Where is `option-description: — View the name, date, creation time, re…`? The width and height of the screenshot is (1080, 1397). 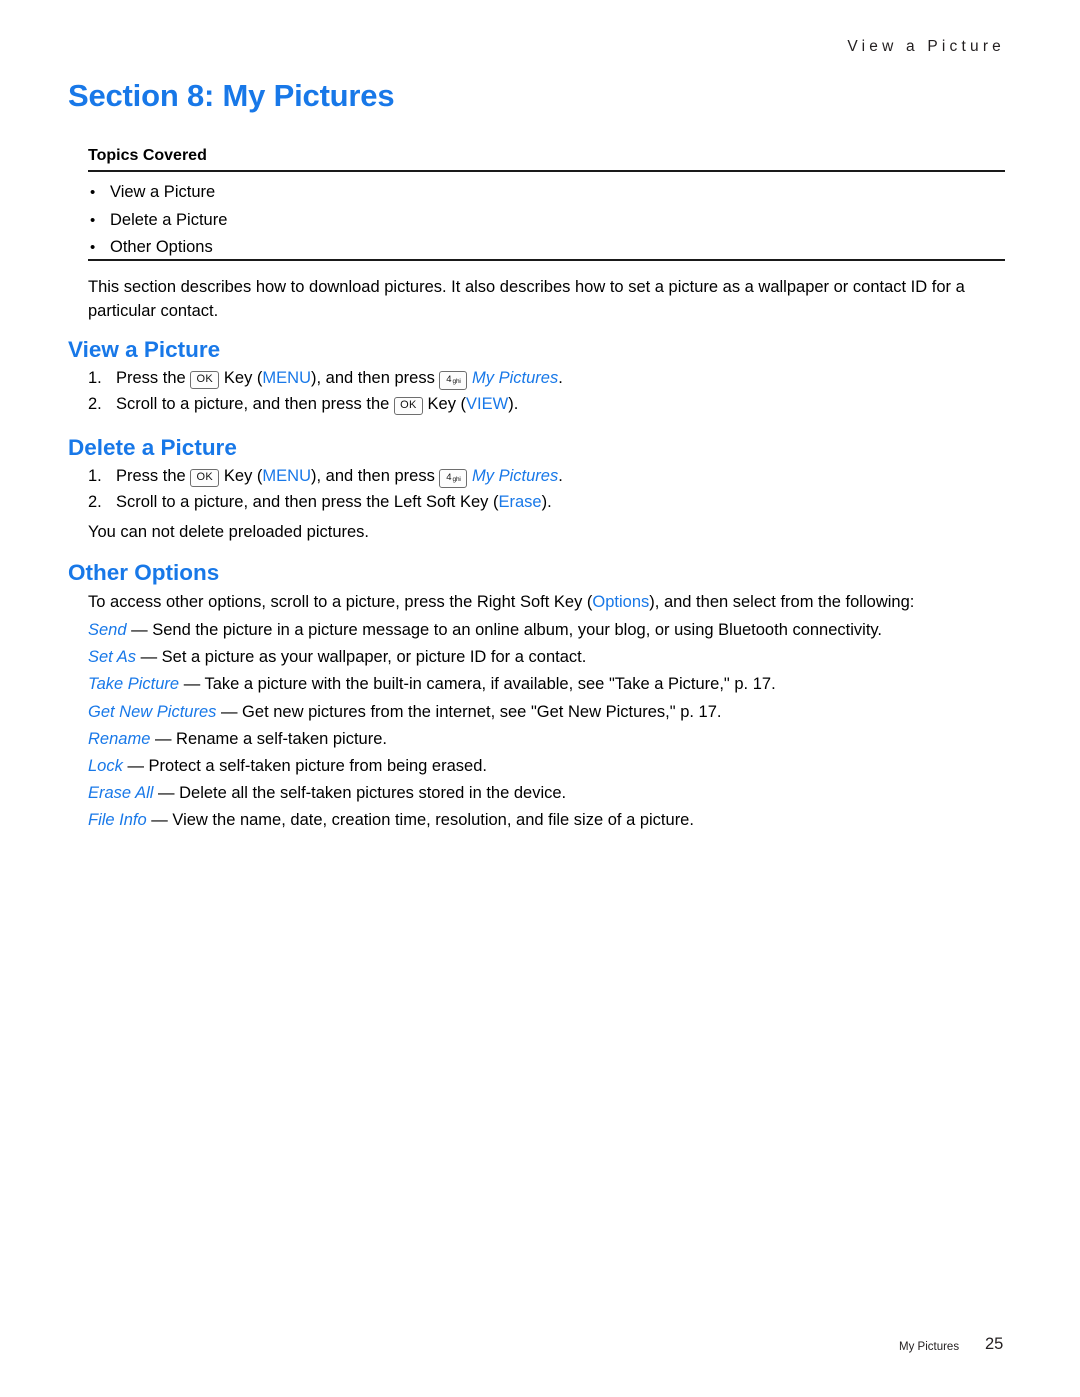
option-description: — View the name, date, creation time, re… is located at coordinates (422, 820).